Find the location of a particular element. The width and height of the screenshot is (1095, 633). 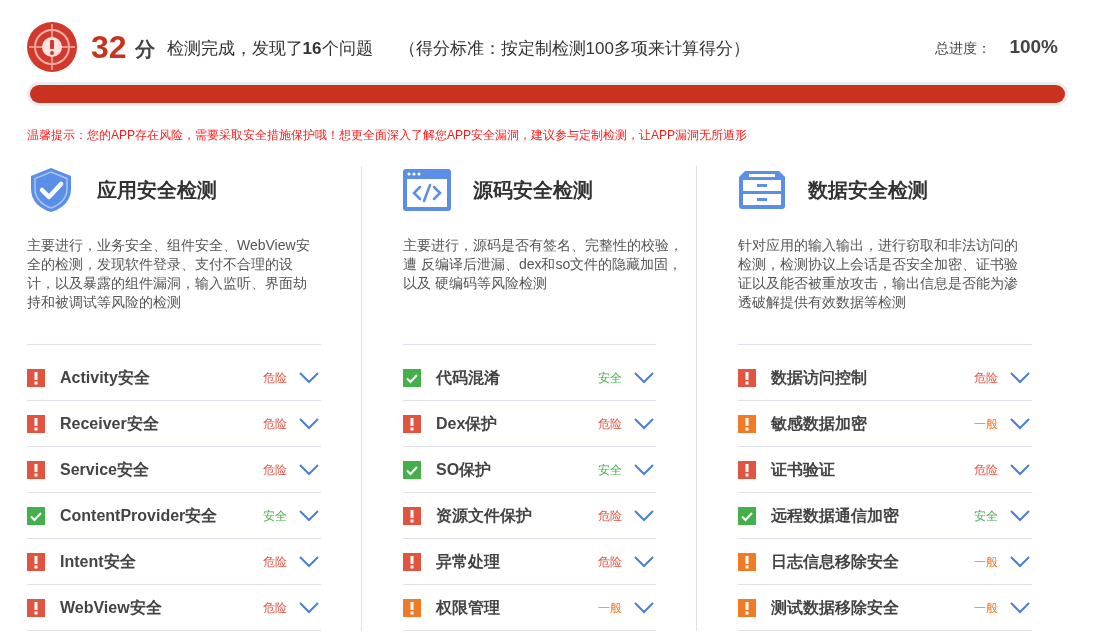

check-item-label: 证书验证 is located at coordinates (803, 469).